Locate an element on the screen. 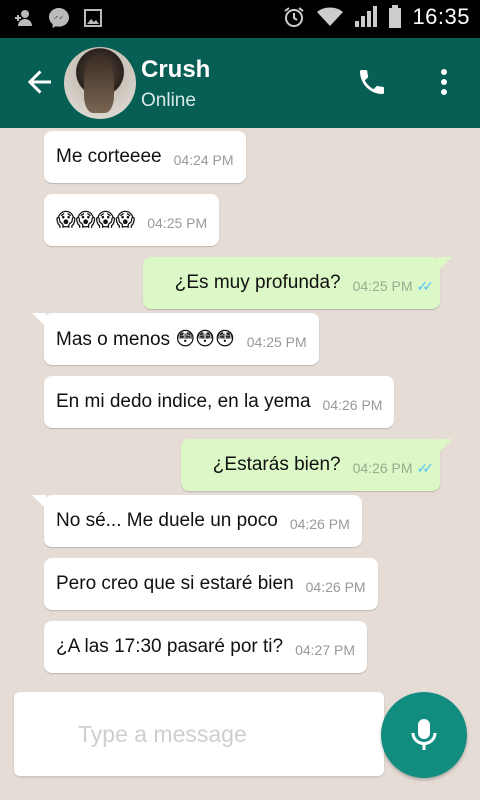 The width and height of the screenshot is (480, 800). voice-record-button is located at coordinates (424, 735).